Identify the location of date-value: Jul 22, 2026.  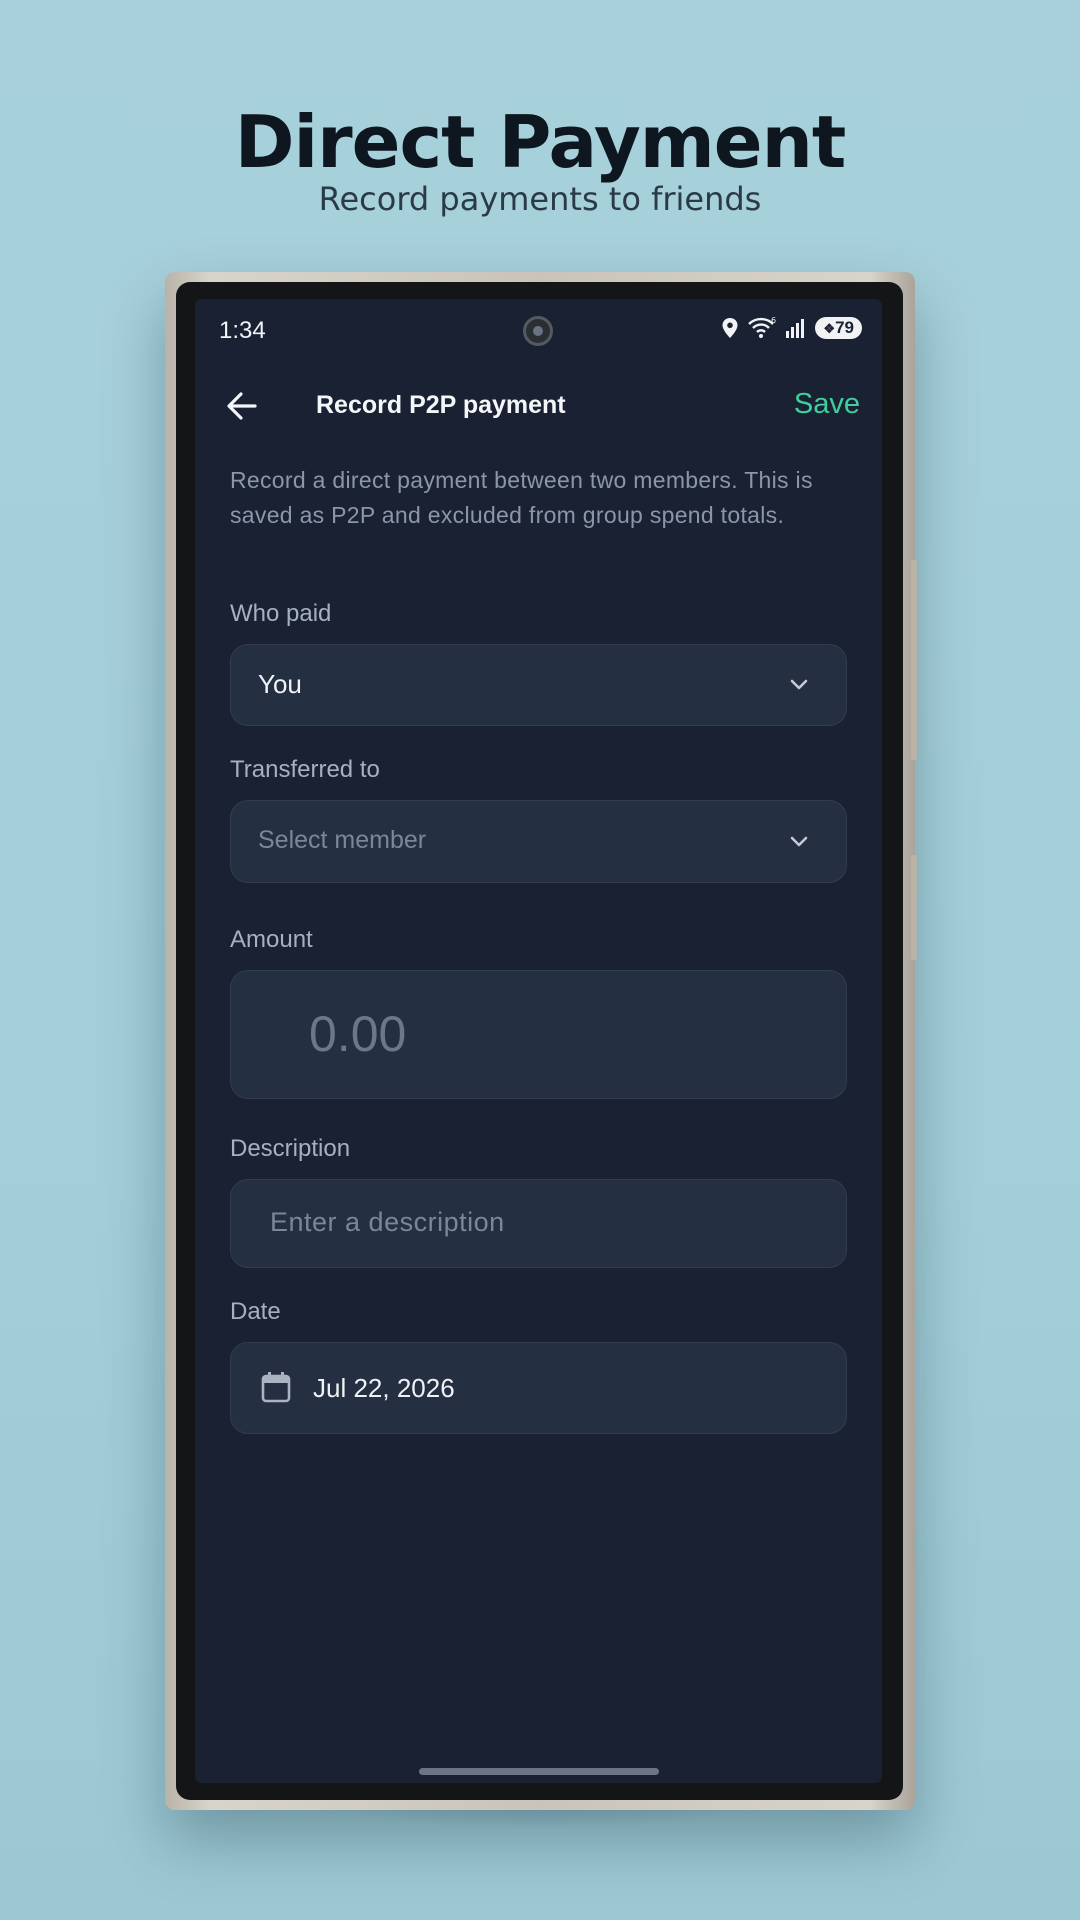
(384, 1388).